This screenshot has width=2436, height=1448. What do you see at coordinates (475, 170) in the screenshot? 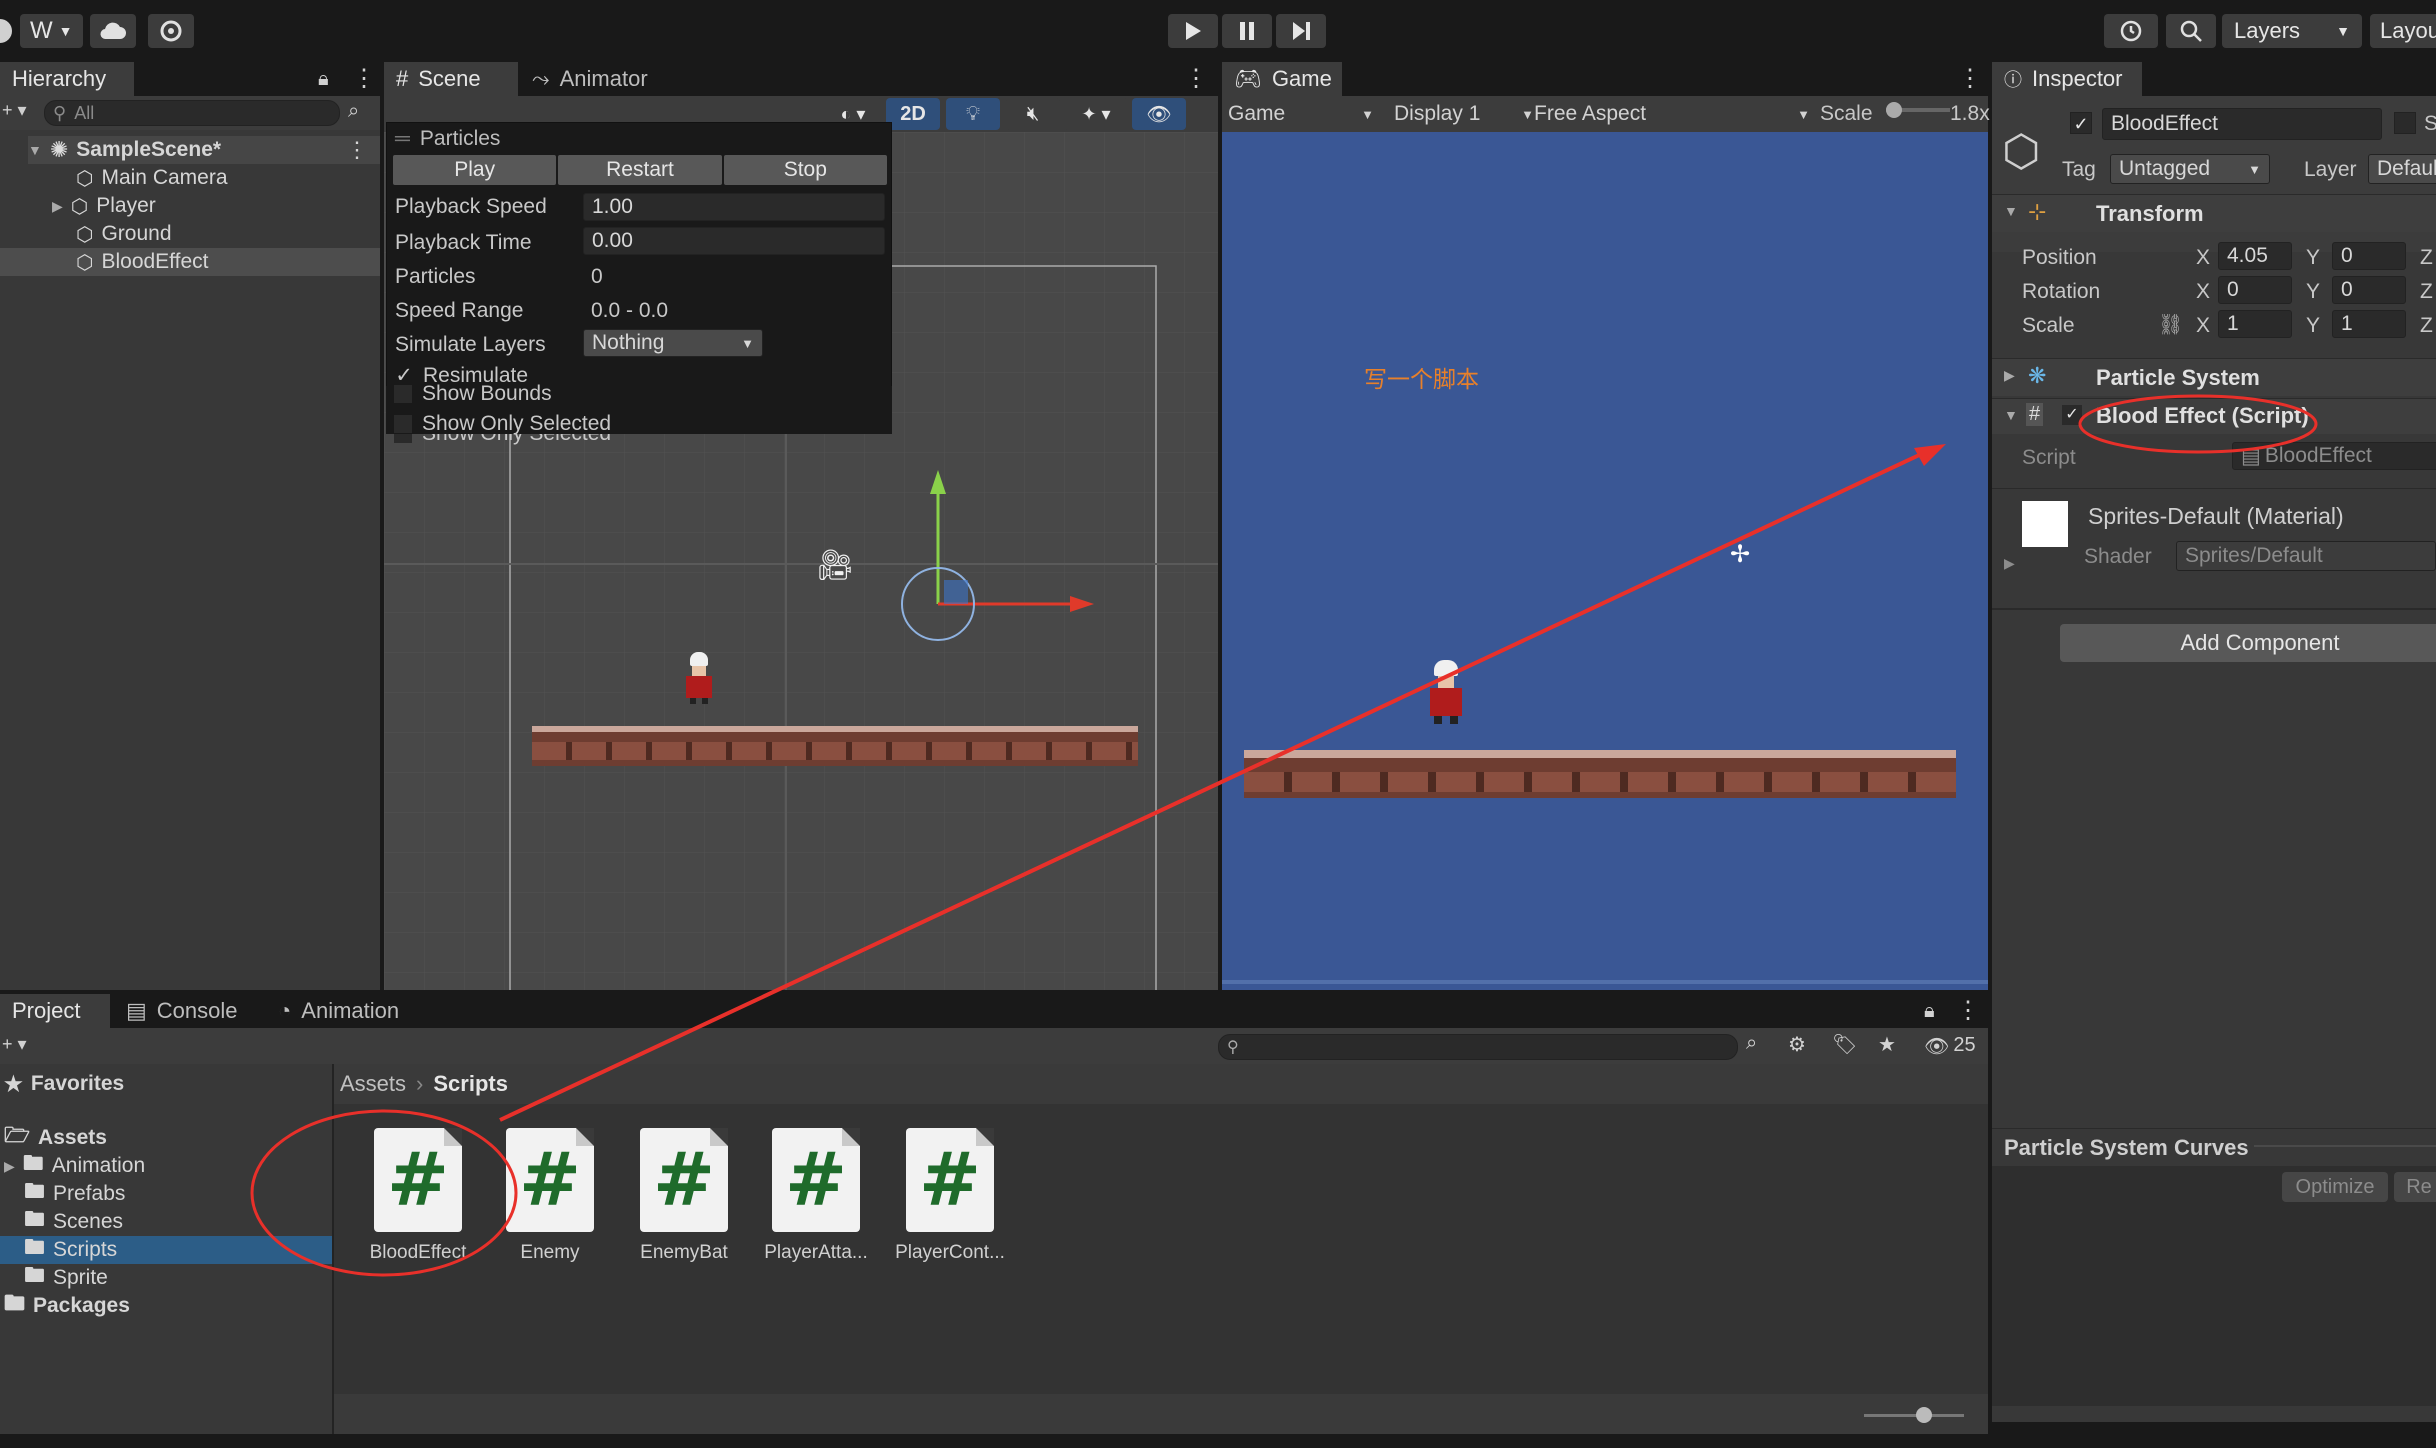
I see `particles-play-button: Play` at bounding box center [475, 170].